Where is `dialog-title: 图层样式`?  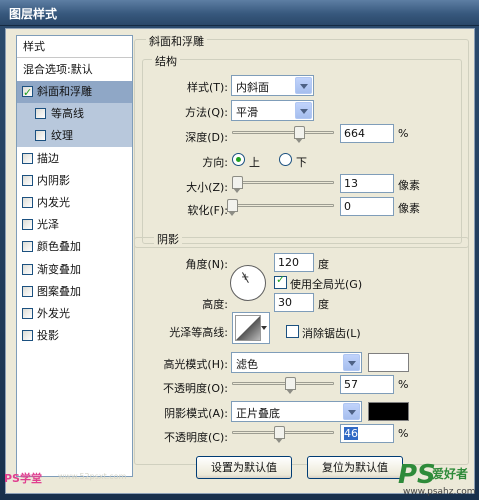 dialog-title: 图层样式 is located at coordinates (33, 14).